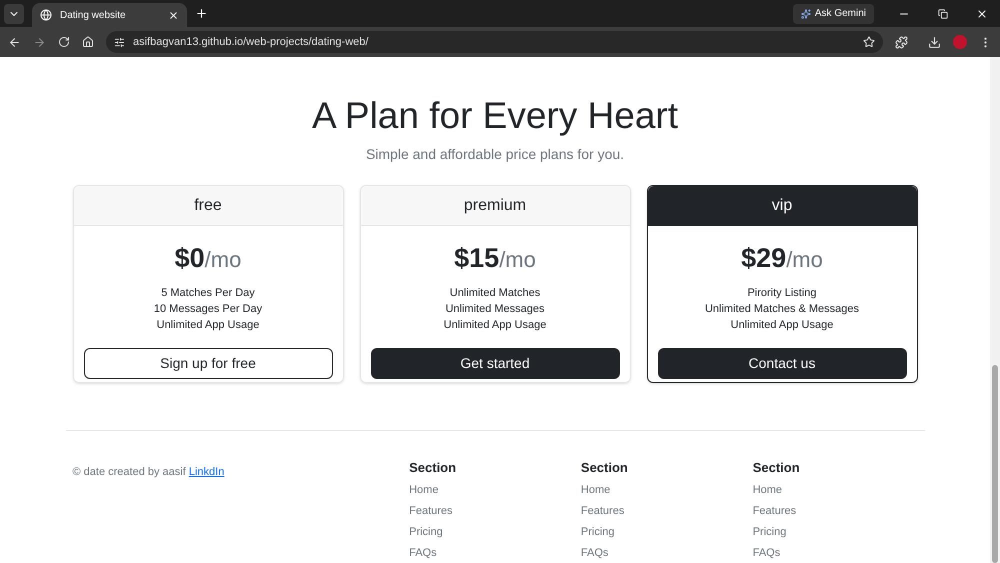  I want to click on plan-button: Get started, so click(495, 363).